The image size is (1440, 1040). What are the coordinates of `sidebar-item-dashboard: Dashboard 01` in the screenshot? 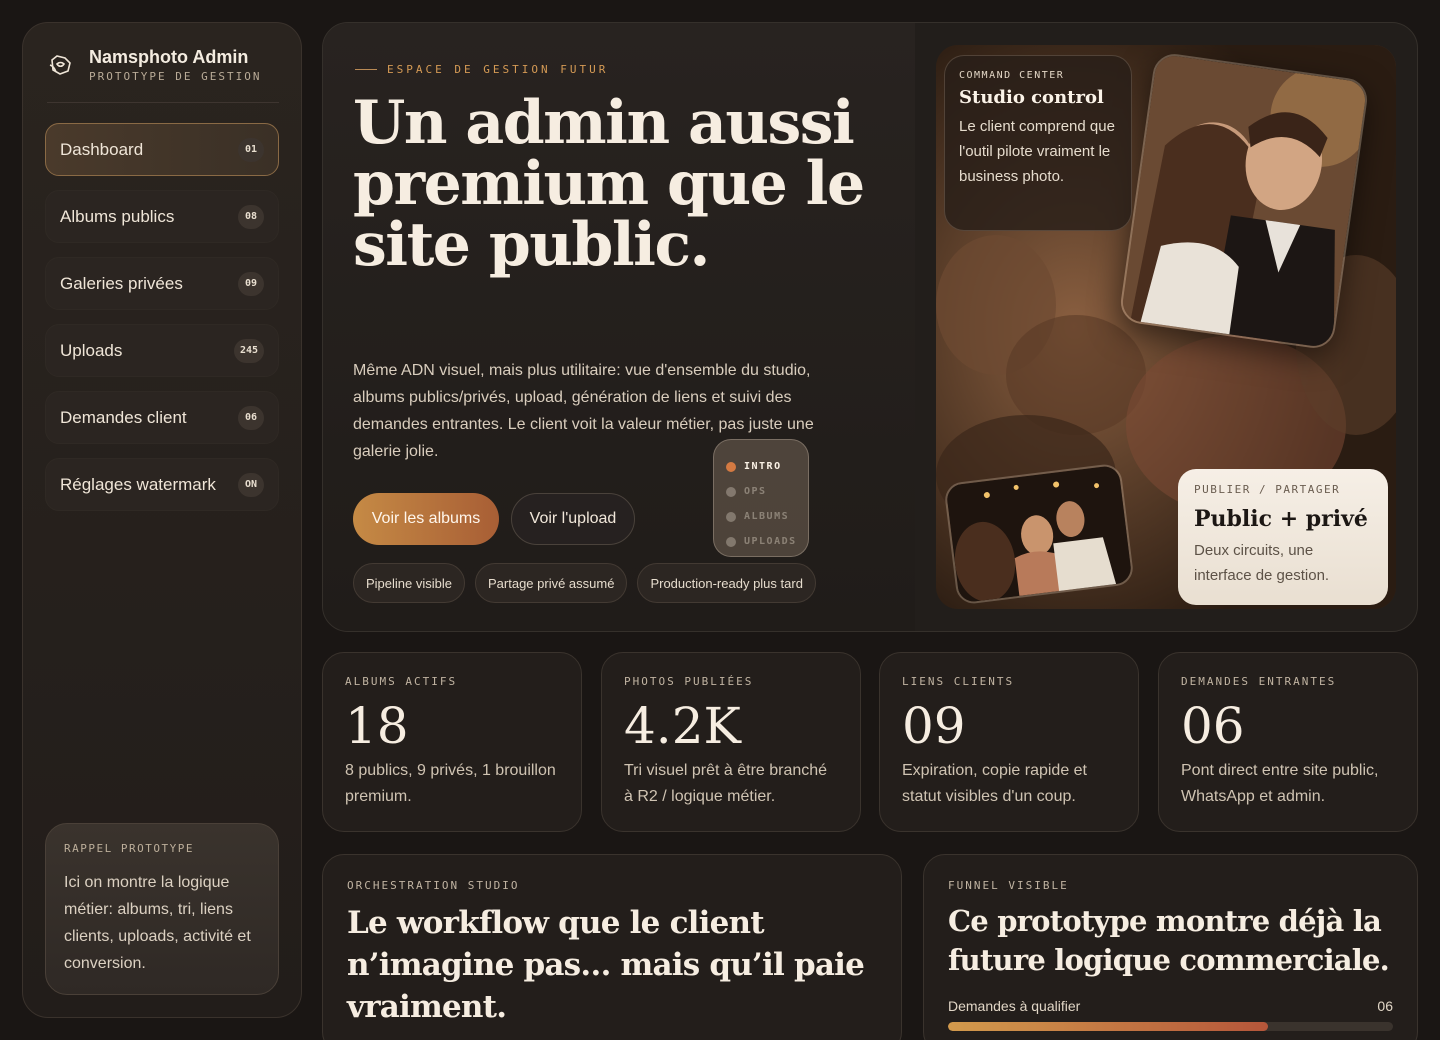 It's located at (162, 149).